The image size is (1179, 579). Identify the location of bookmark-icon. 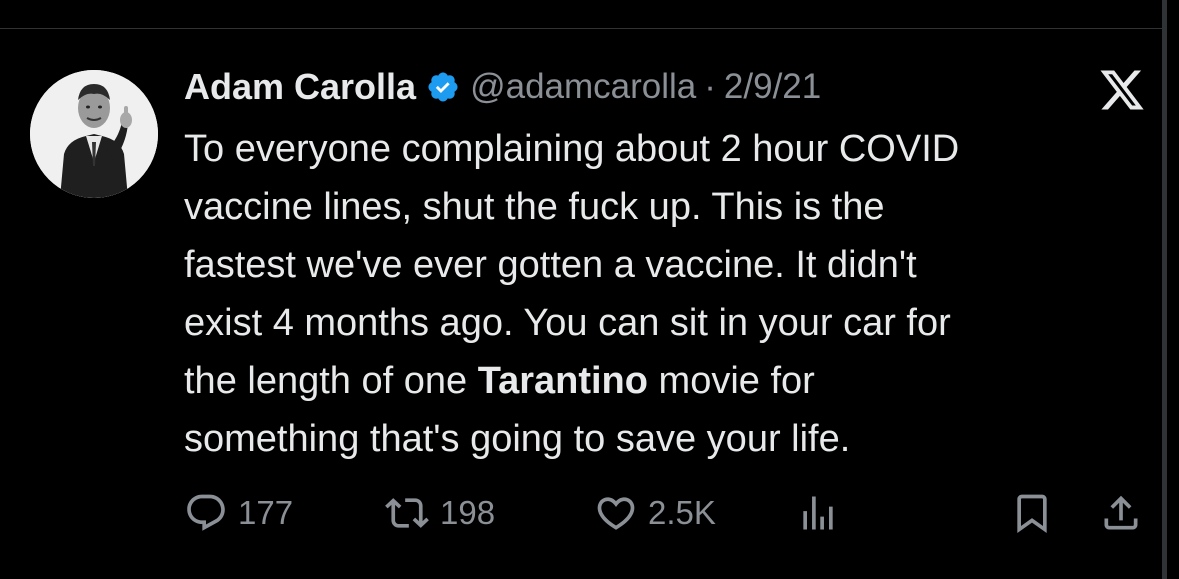
(1032, 513).